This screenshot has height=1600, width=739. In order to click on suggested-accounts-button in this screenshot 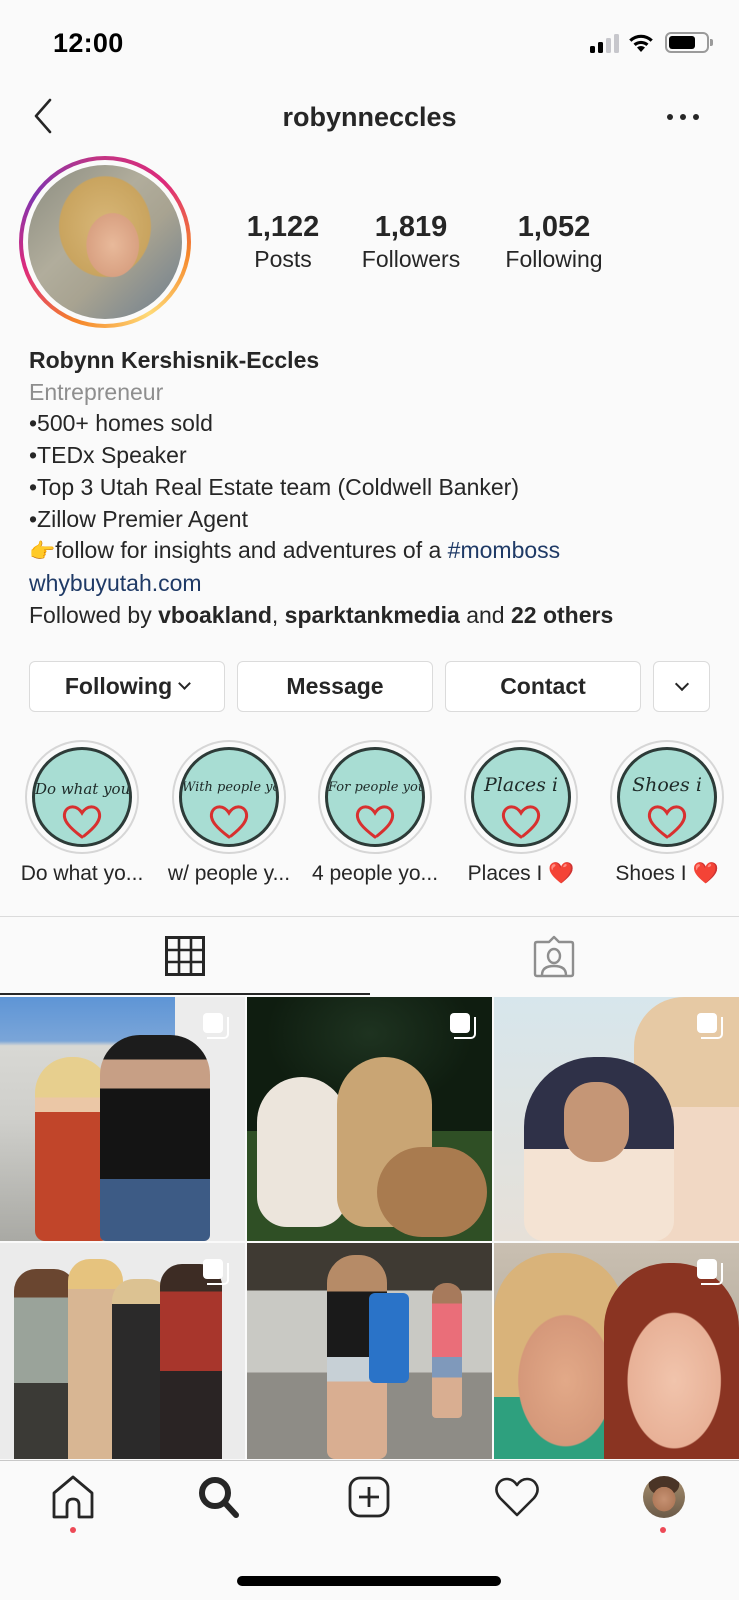, I will do `click(681, 686)`.